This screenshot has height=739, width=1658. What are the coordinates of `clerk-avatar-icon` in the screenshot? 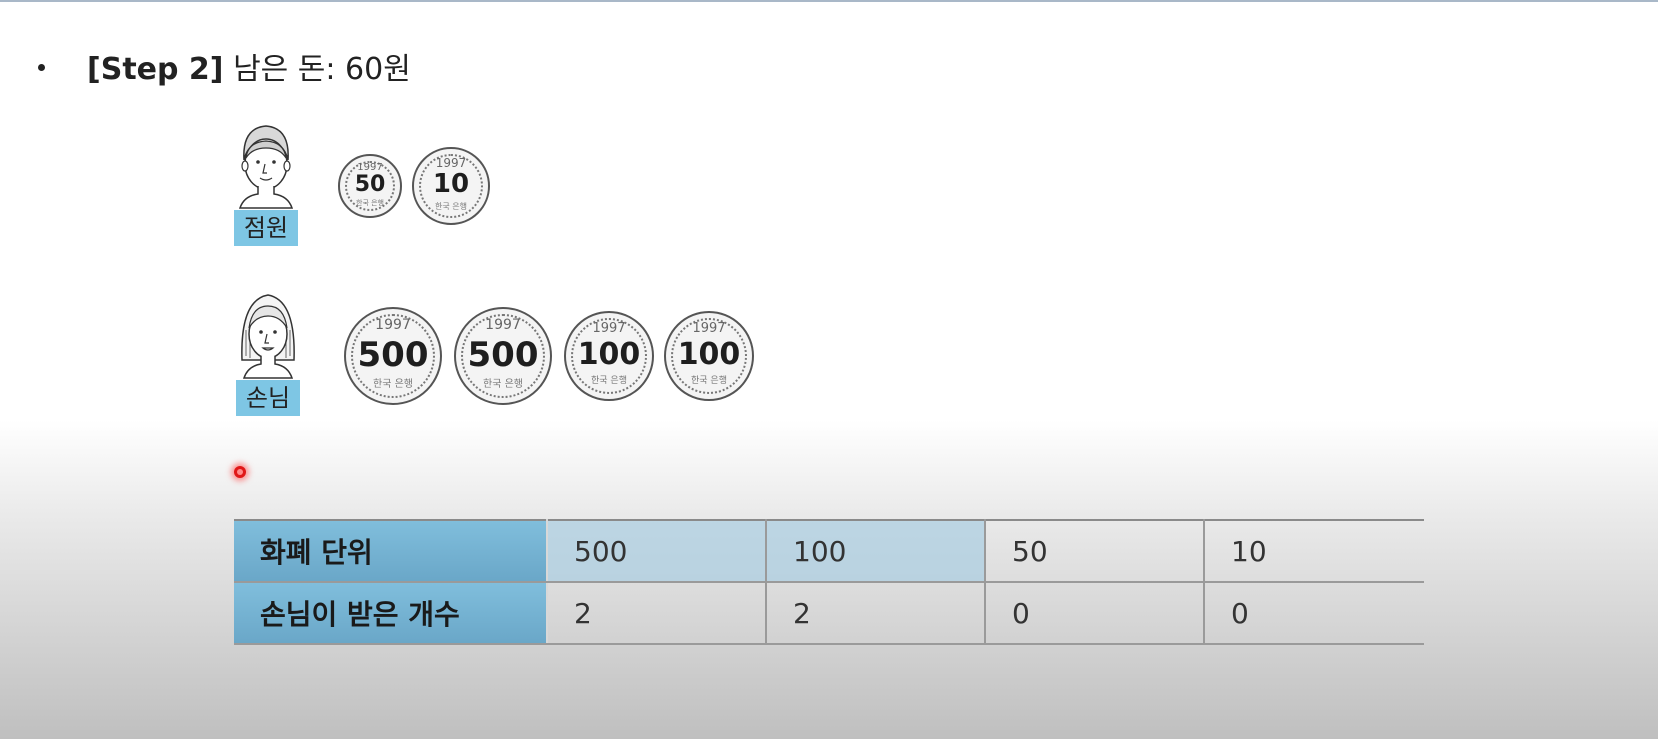 It's located at (266, 167).